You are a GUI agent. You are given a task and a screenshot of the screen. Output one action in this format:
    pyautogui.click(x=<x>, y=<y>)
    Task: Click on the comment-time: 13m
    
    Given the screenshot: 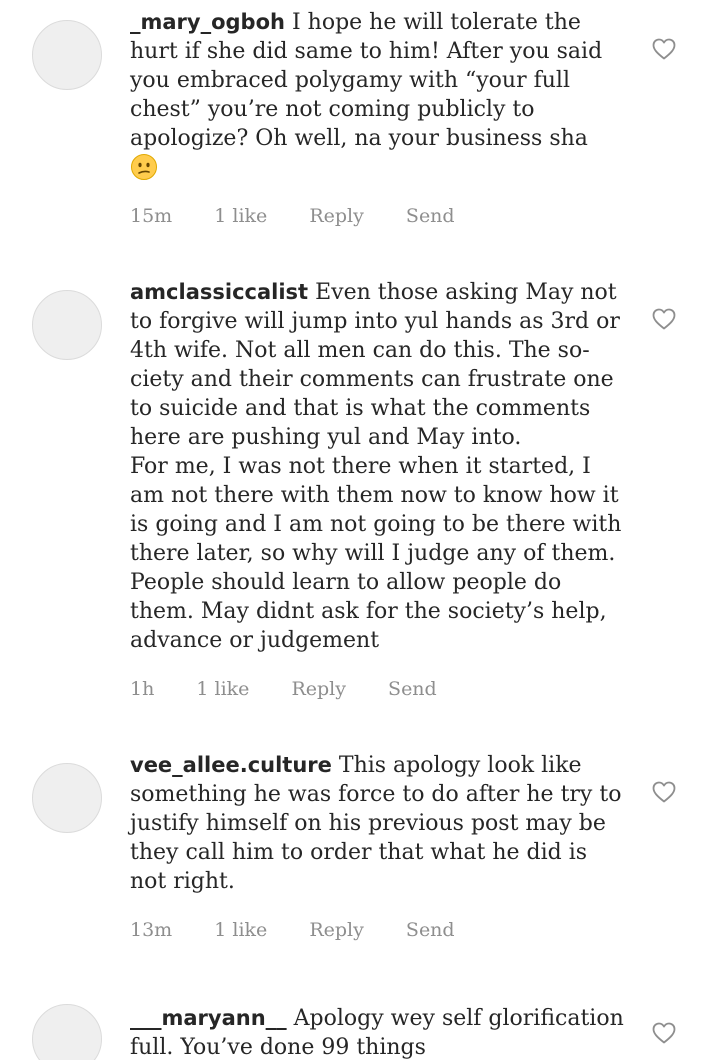 What is the action you would take?
    pyautogui.click(x=151, y=930)
    